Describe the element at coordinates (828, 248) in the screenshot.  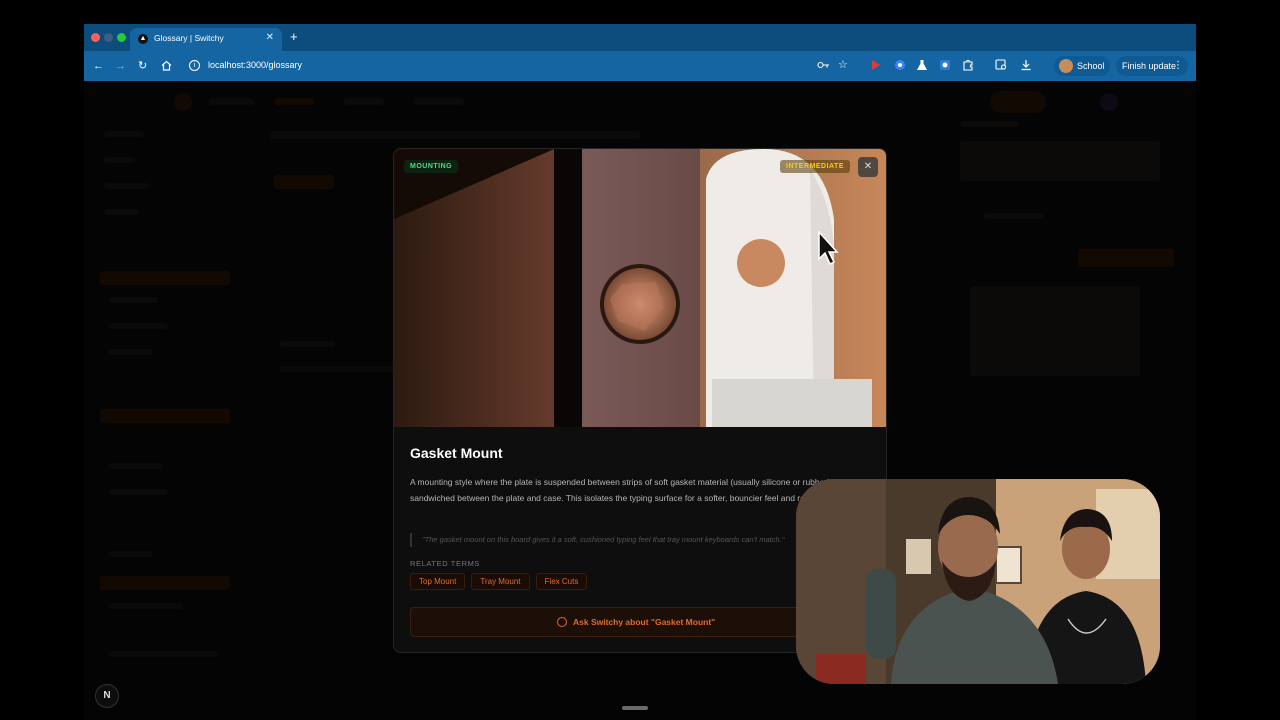
I see `mouse-cursor-icon` at that location.